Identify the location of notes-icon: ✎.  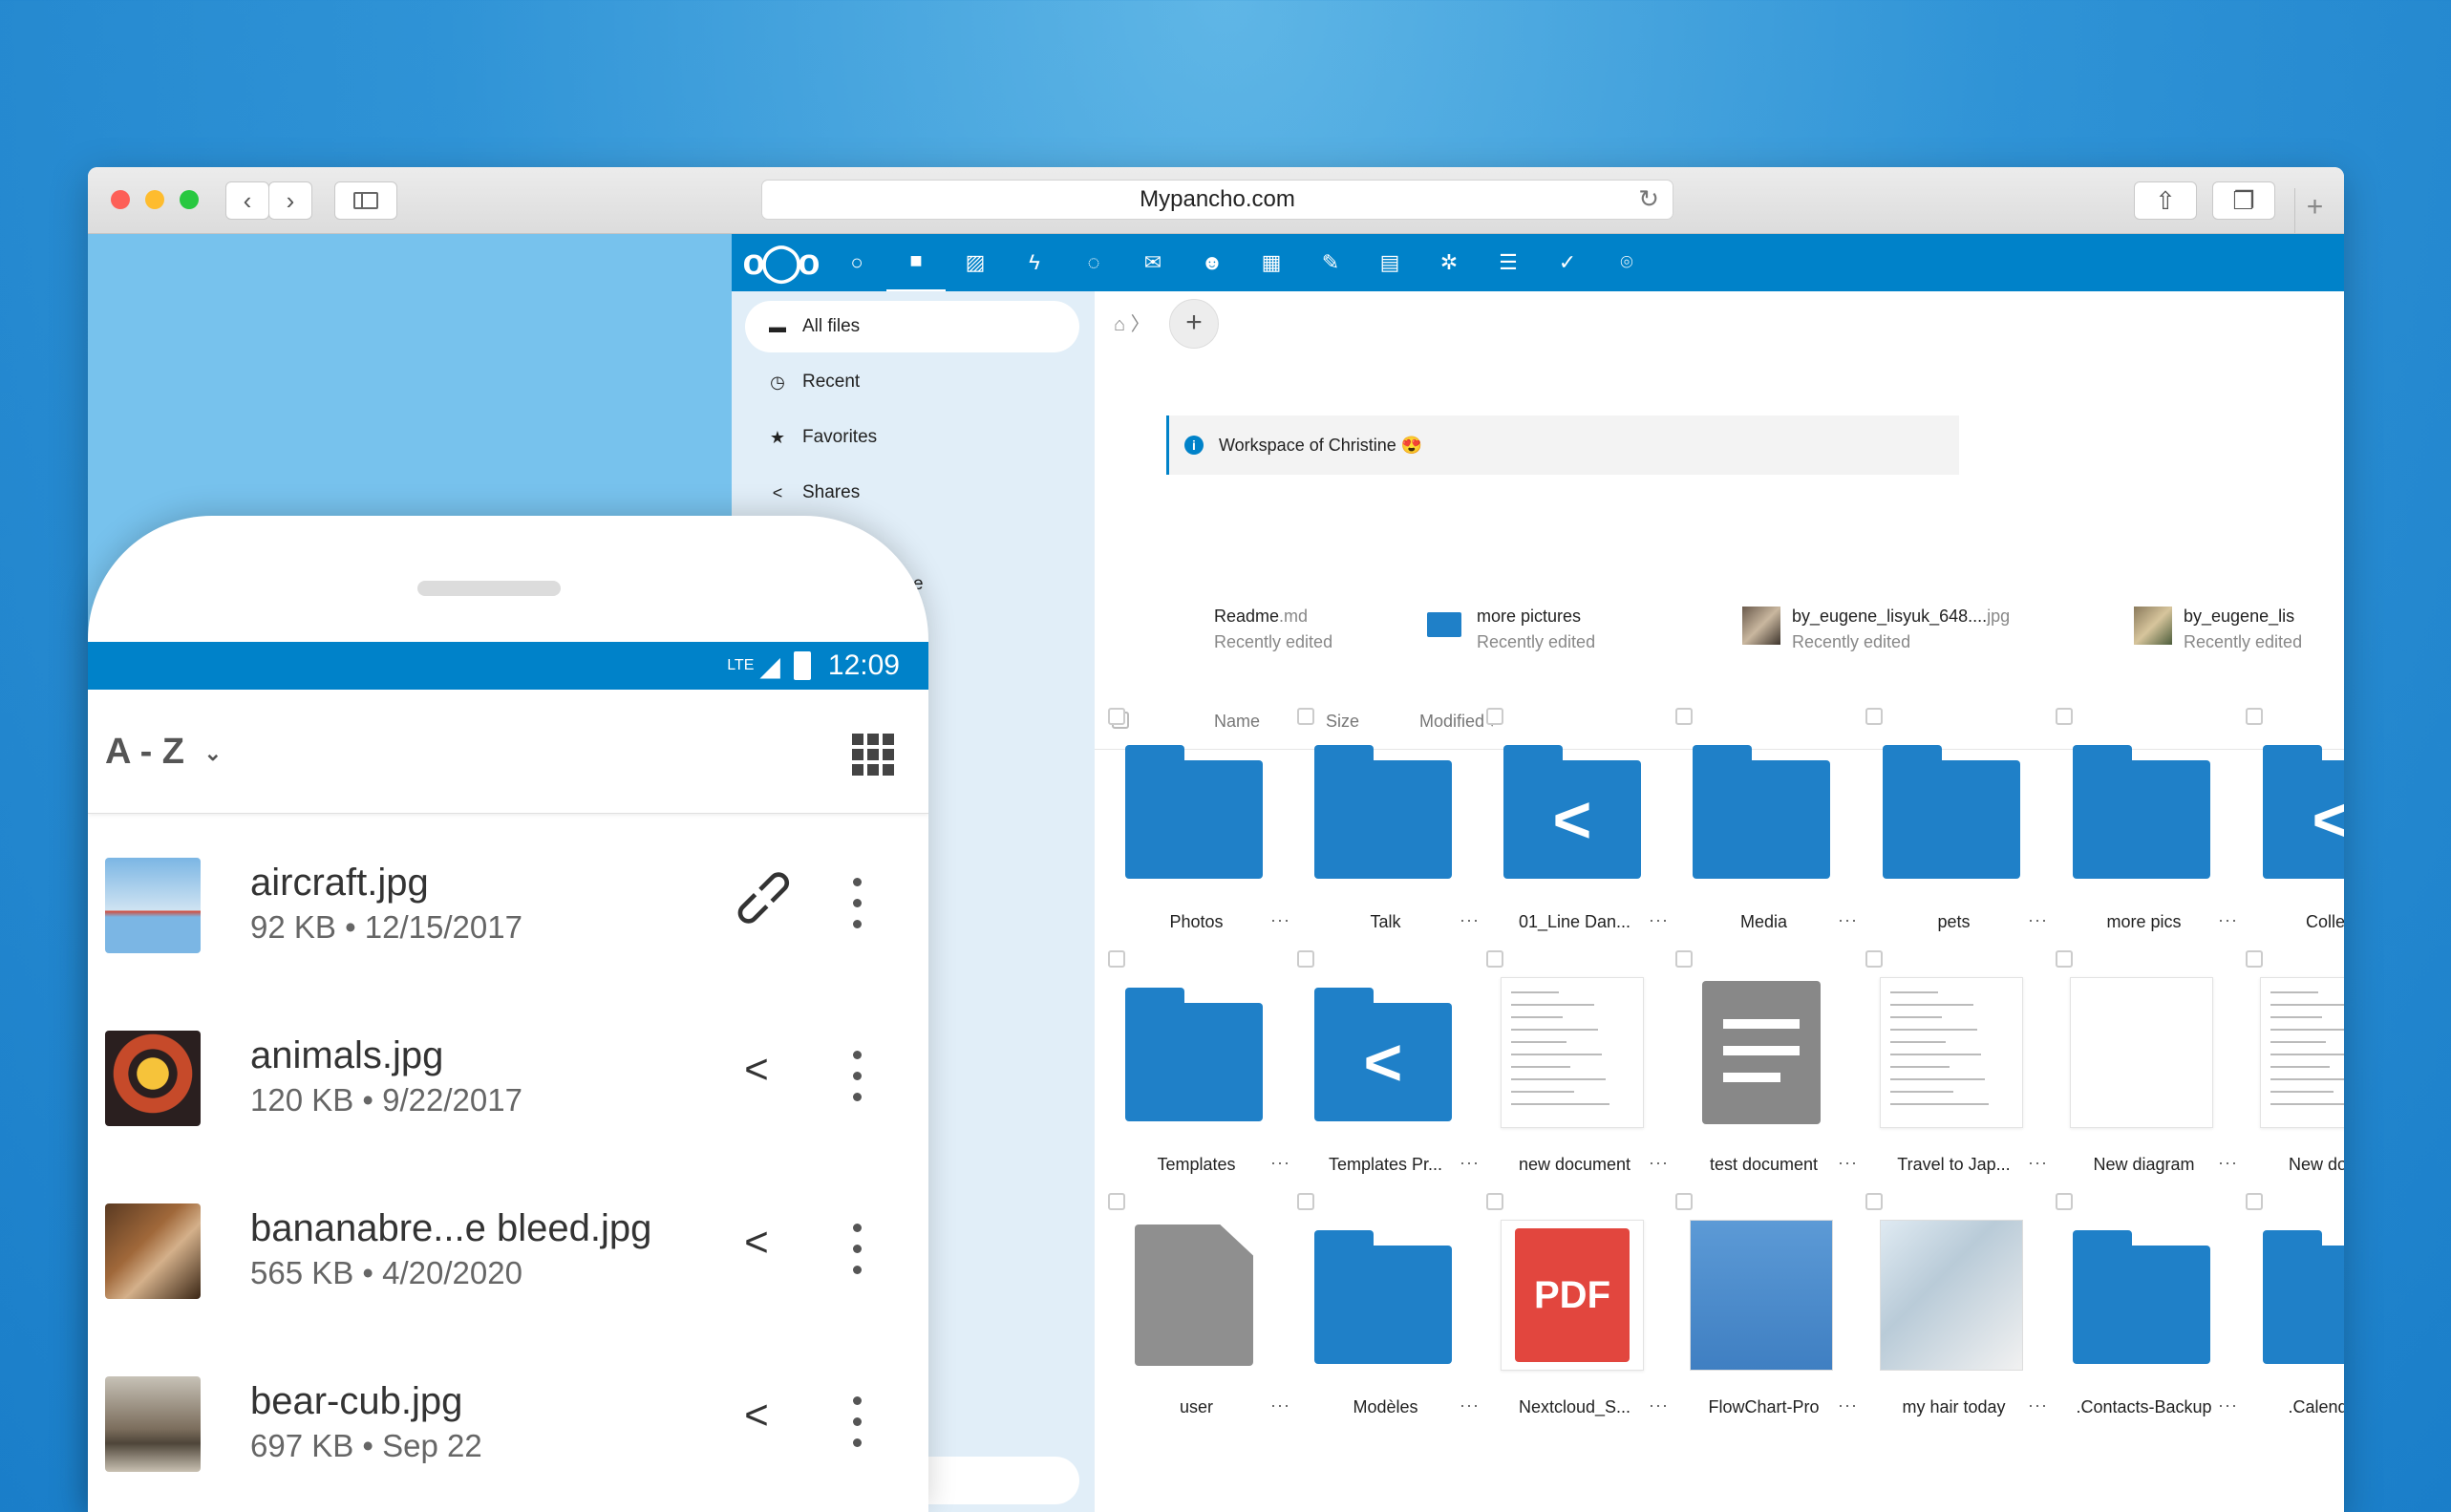
(1330, 262).